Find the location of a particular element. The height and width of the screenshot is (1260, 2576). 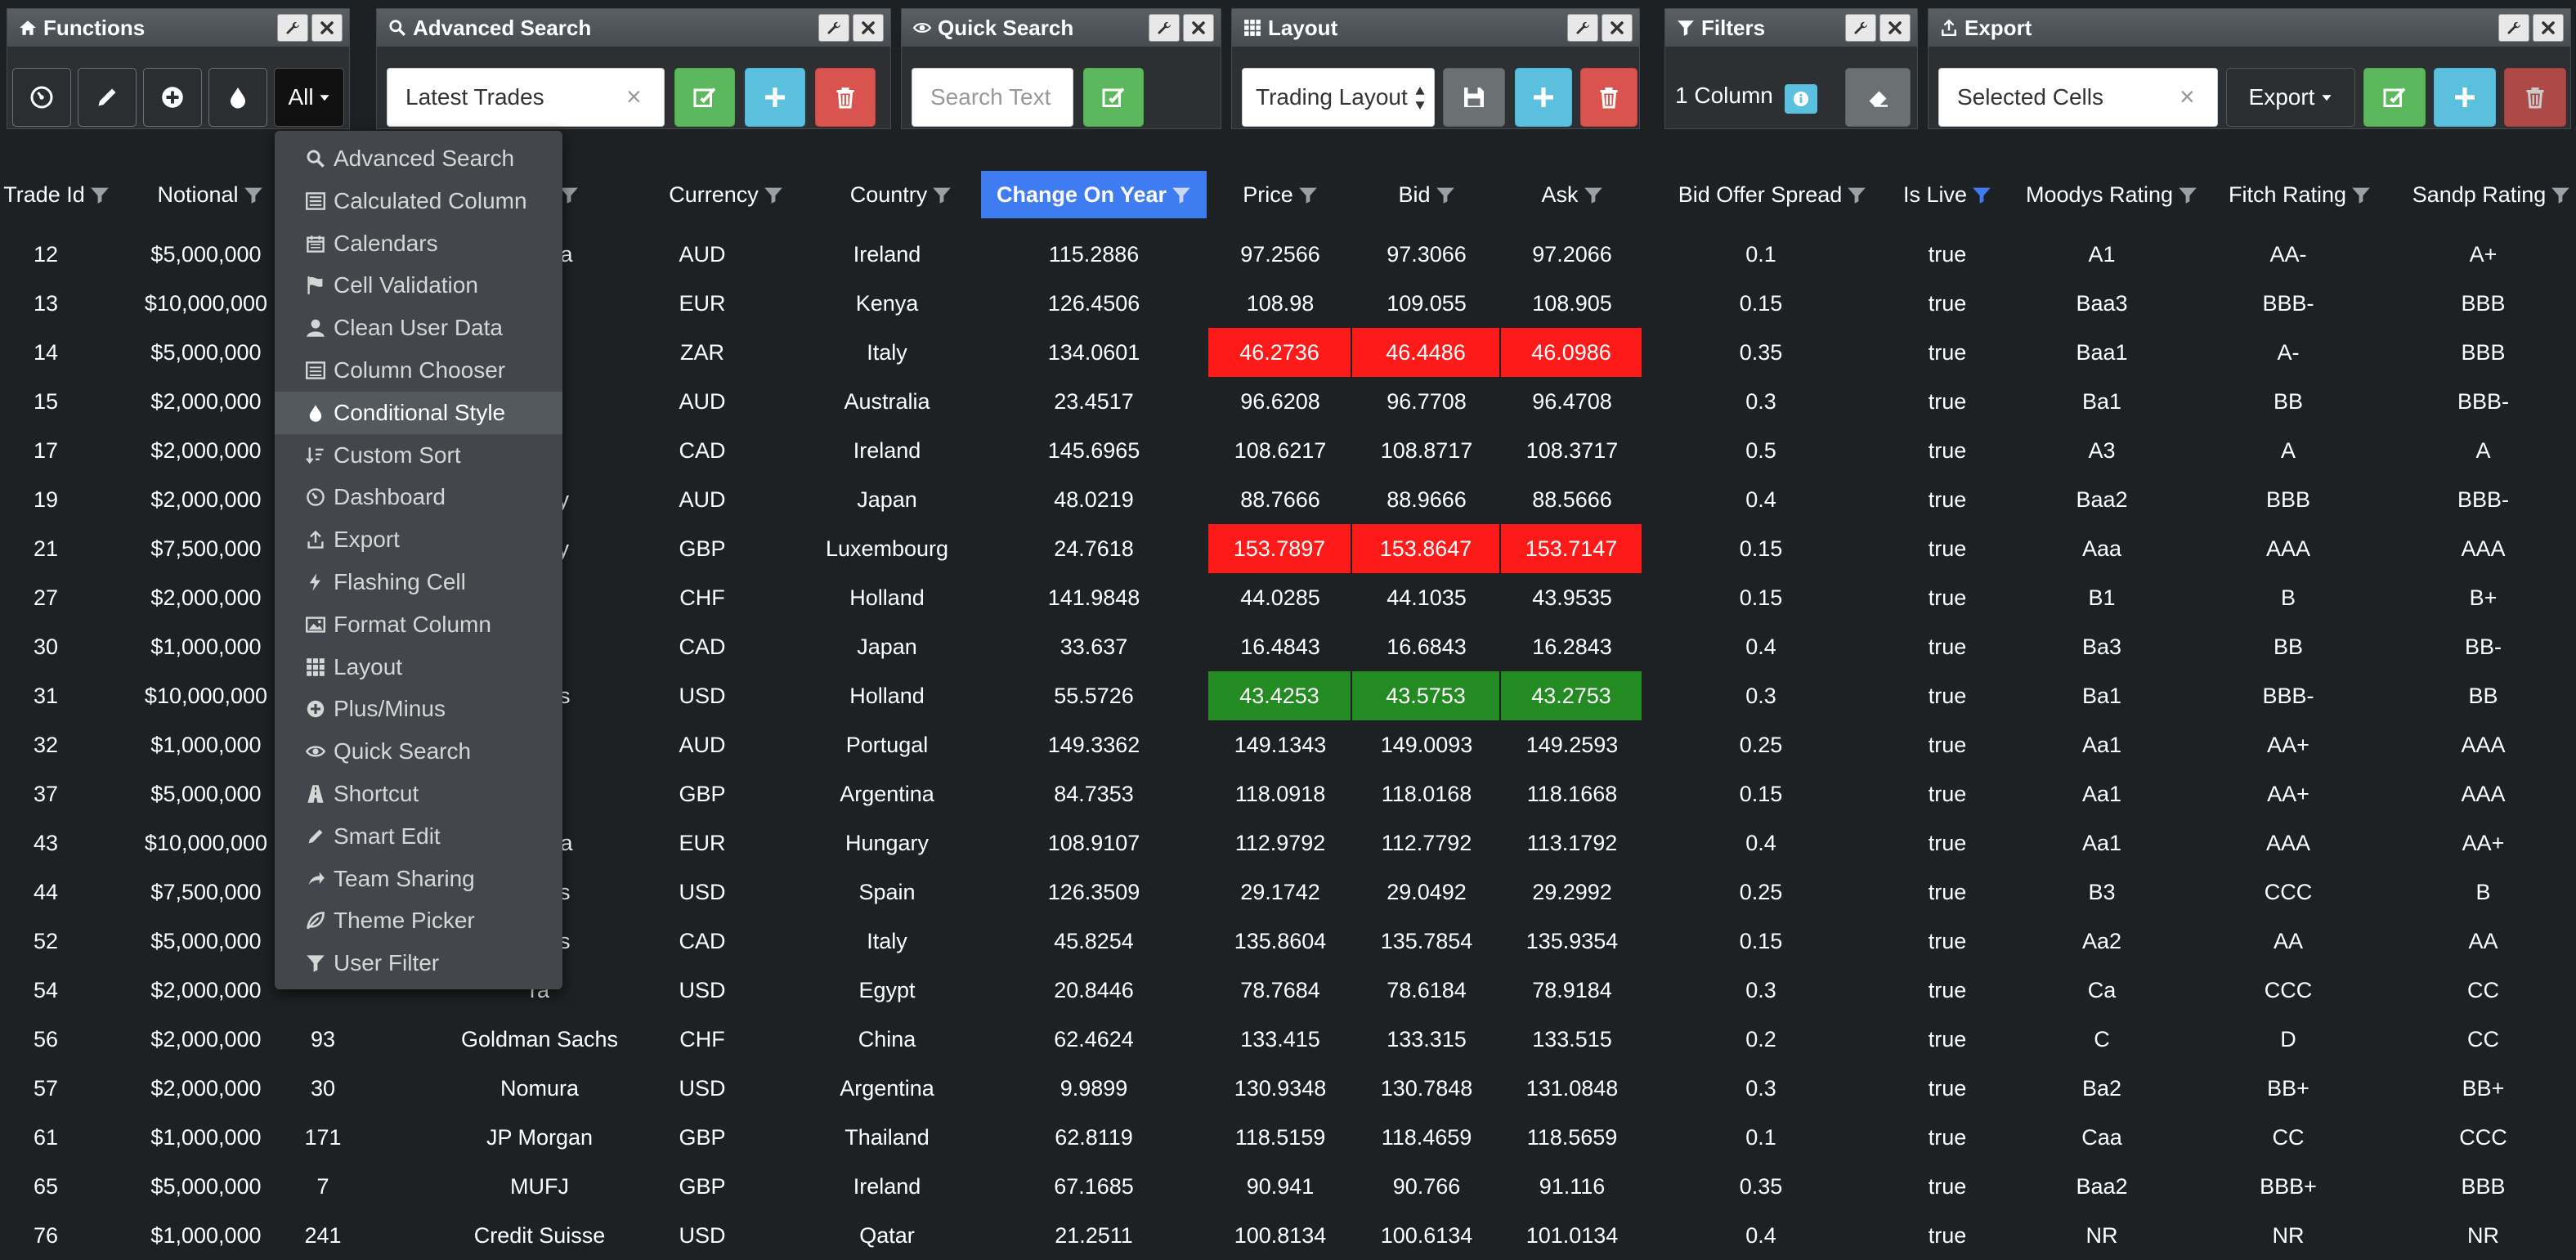

export-configure-button is located at coordinates (2513, 28).